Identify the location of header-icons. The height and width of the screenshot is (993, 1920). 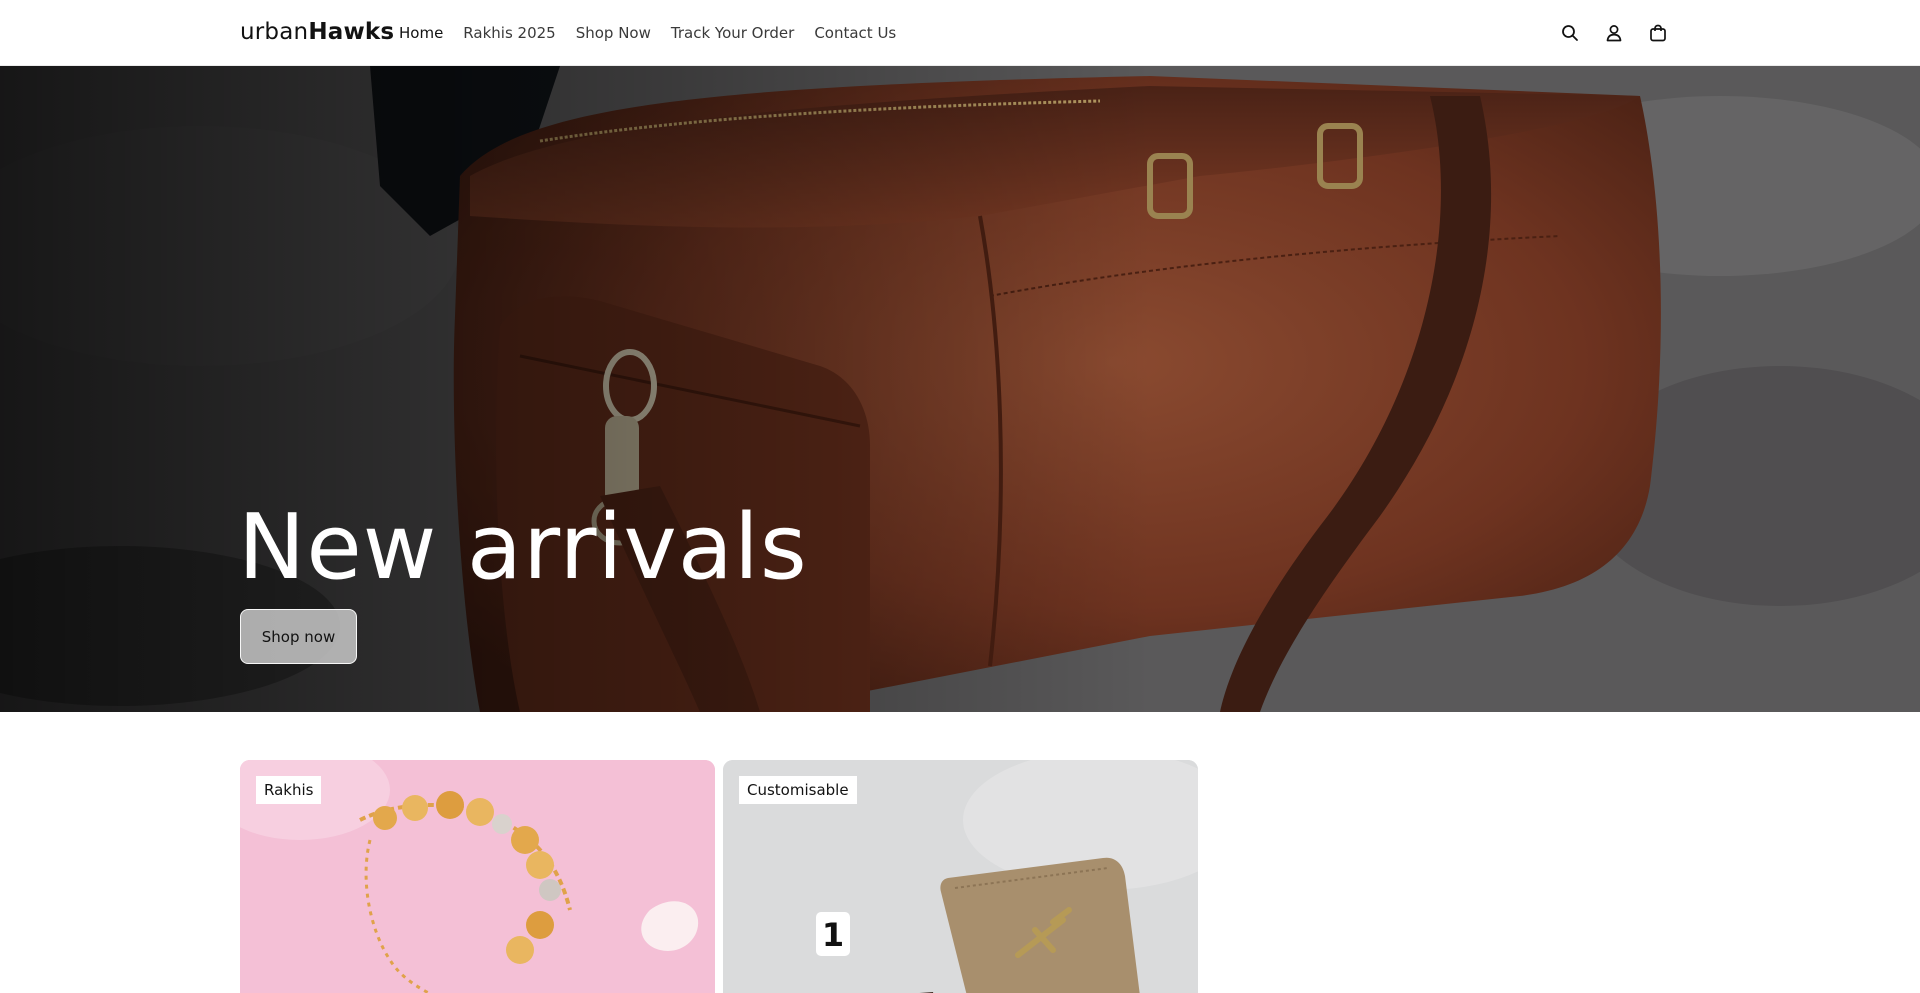
(1614, 33).